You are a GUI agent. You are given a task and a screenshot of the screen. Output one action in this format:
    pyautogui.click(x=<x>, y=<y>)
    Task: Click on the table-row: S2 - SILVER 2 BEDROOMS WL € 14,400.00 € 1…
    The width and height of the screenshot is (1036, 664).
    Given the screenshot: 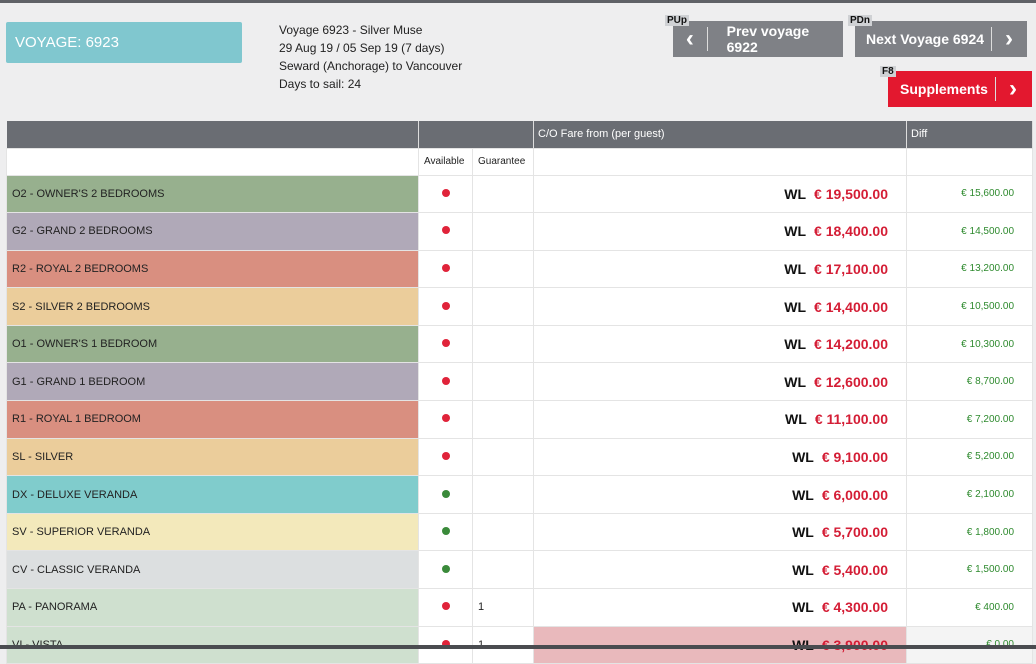 What is the action you would take?
    pyautogui.click(x=519, y=306)
    